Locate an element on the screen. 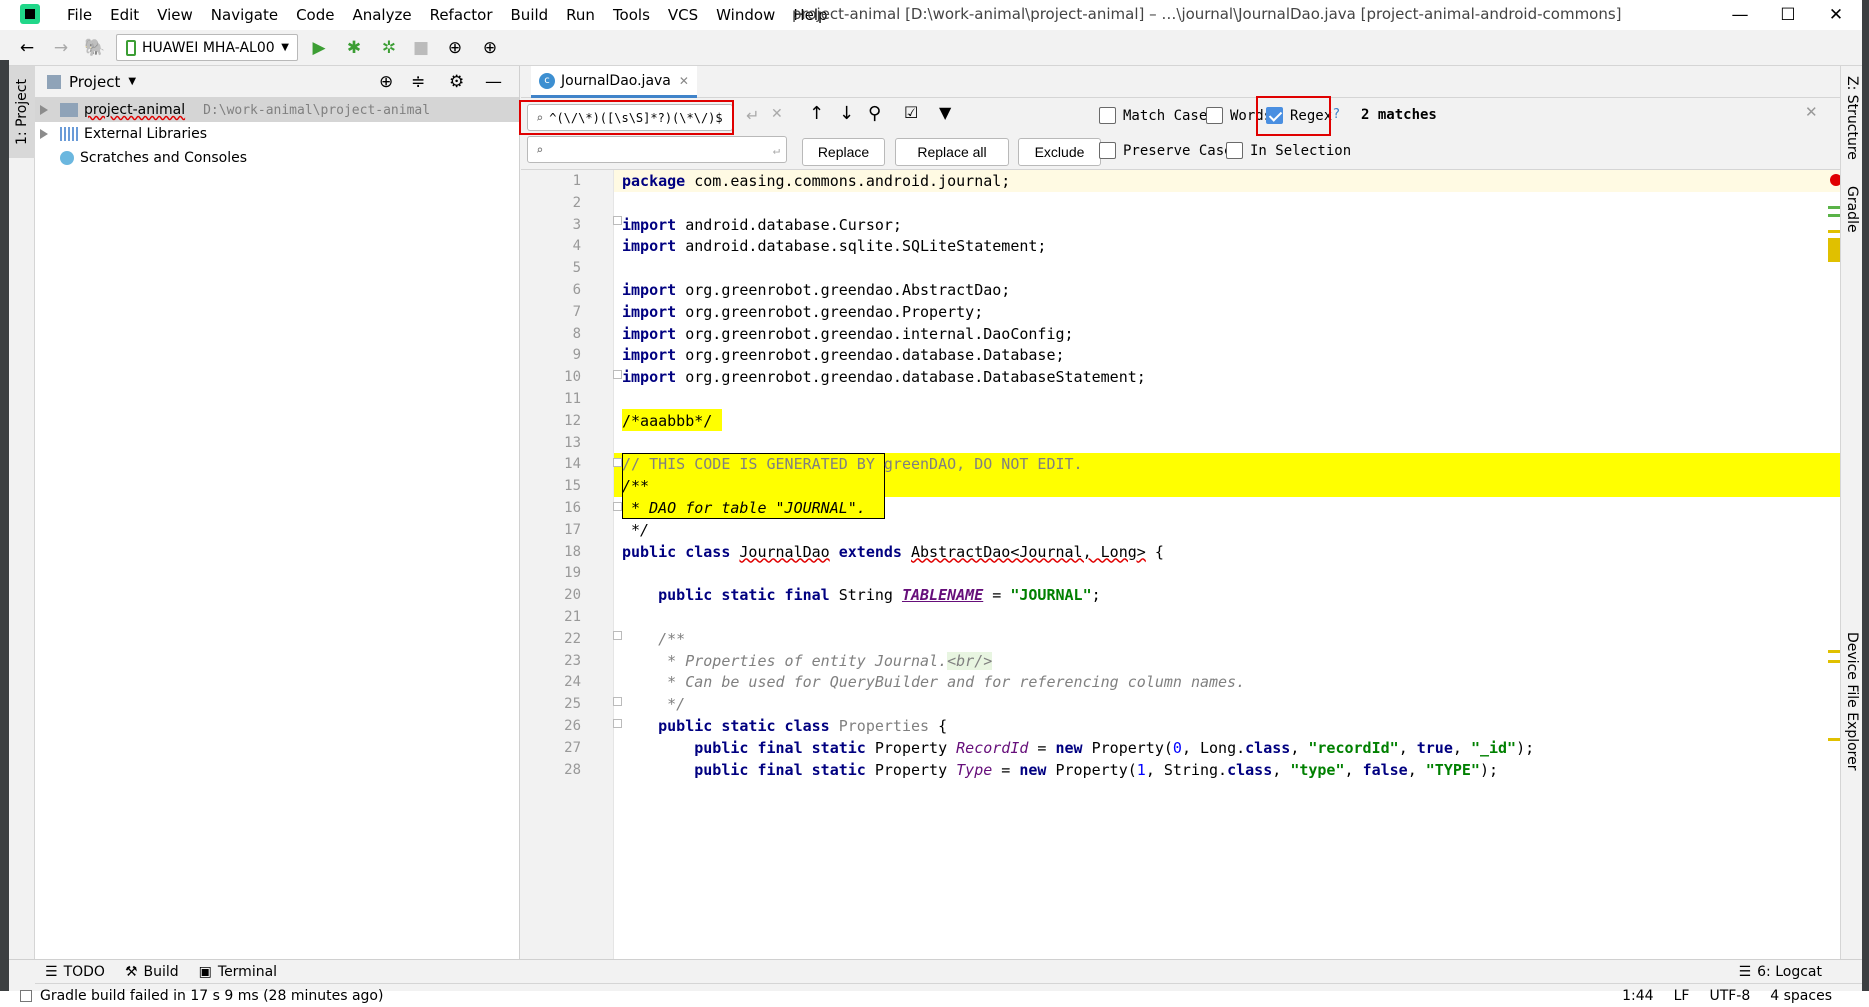 The image size is (1869, 1007). menu-code: Code is located at coordinates (315, 15).